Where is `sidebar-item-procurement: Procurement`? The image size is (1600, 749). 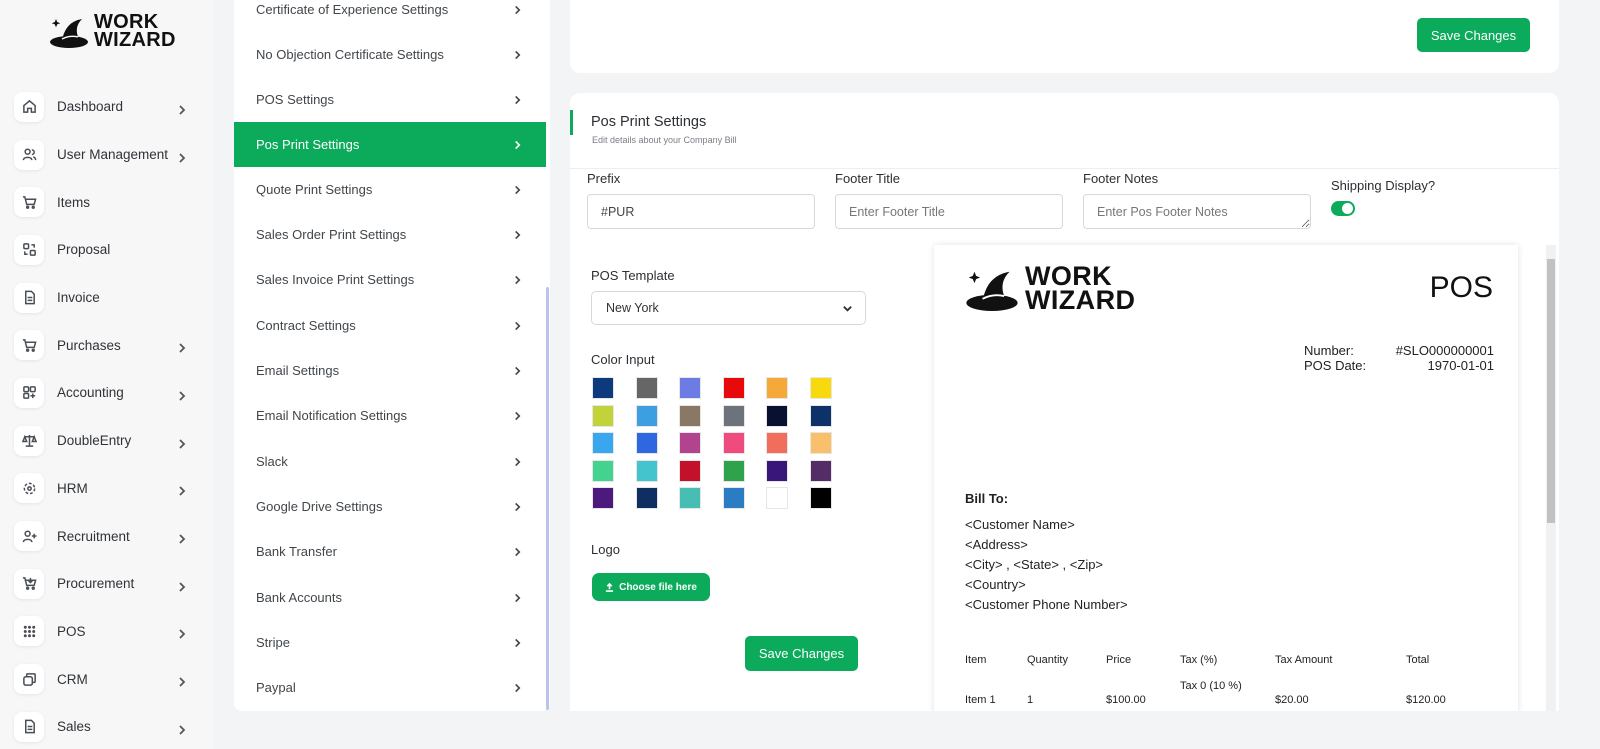
sidebar-item-procurement: Procurement is located at coordinates (109, 584).